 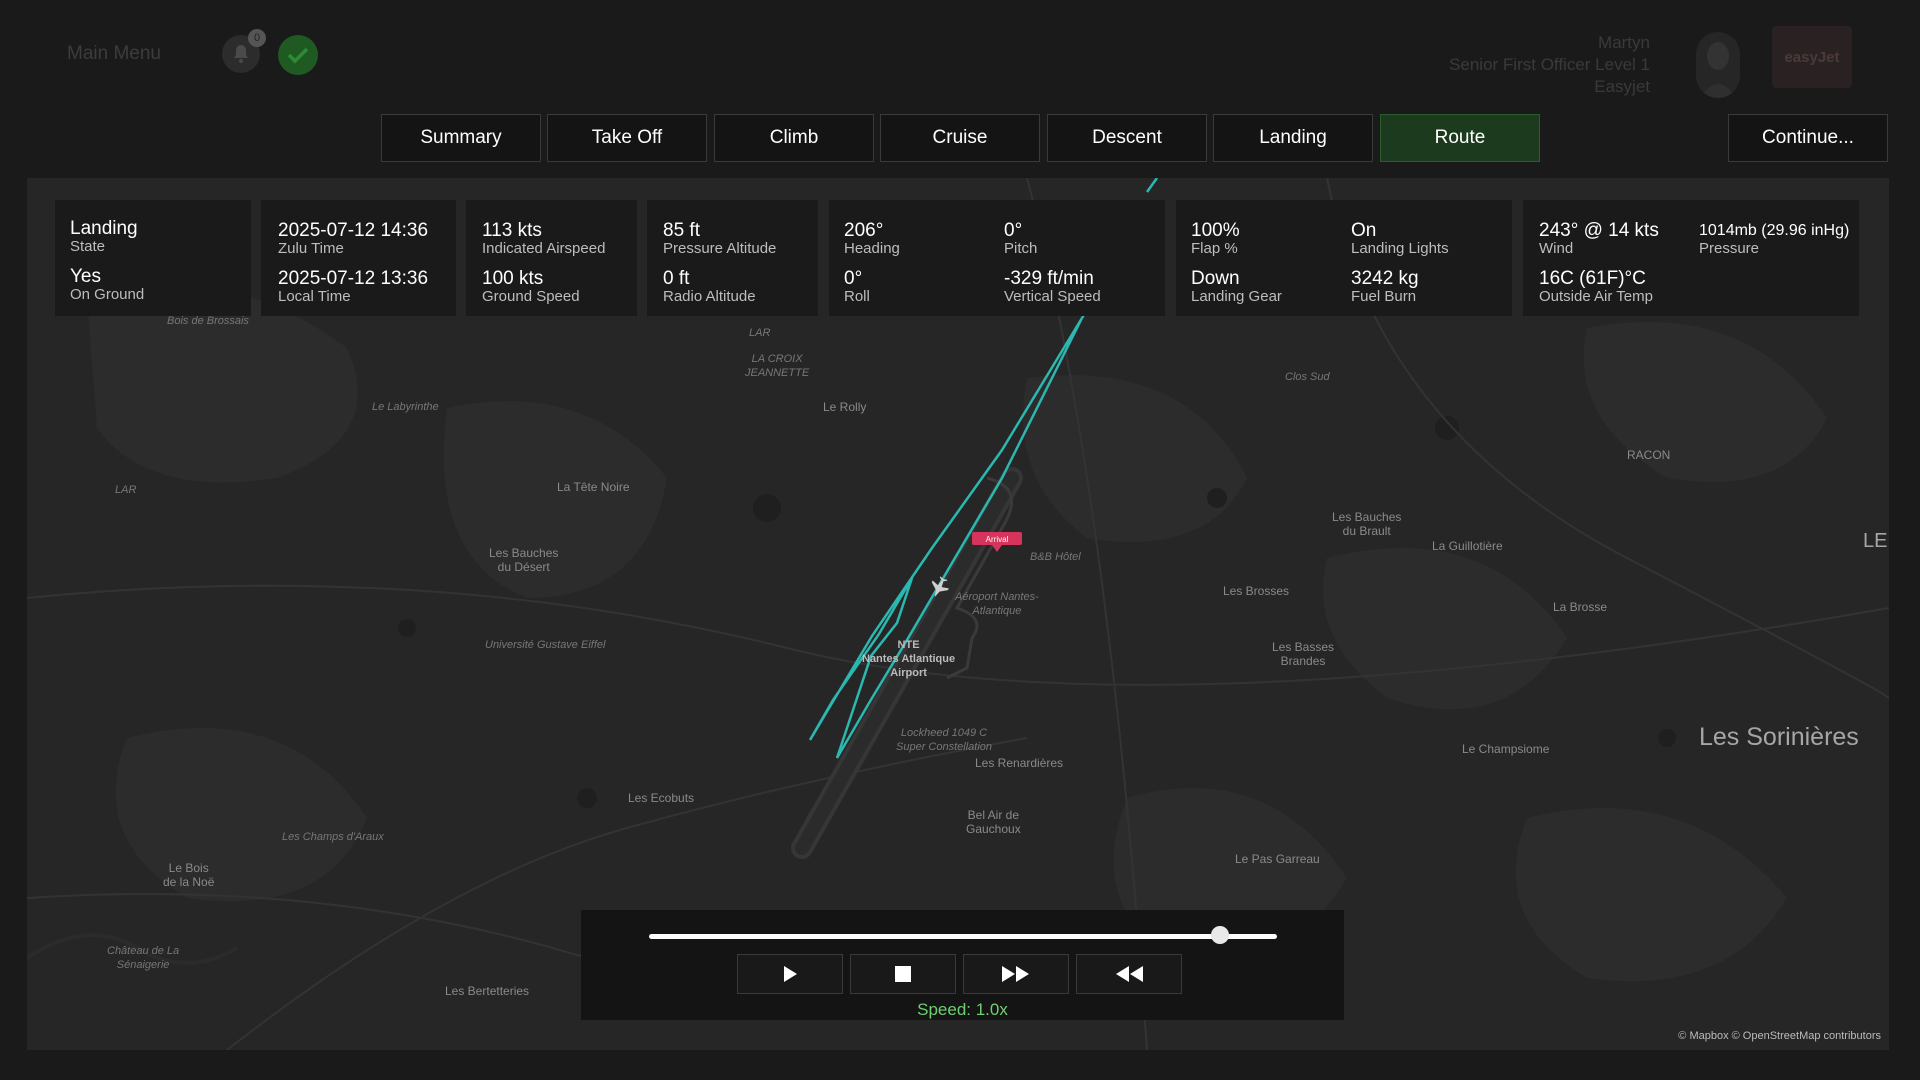 I want to click on map-label: Le Rolly, so click(x=845, y=407).